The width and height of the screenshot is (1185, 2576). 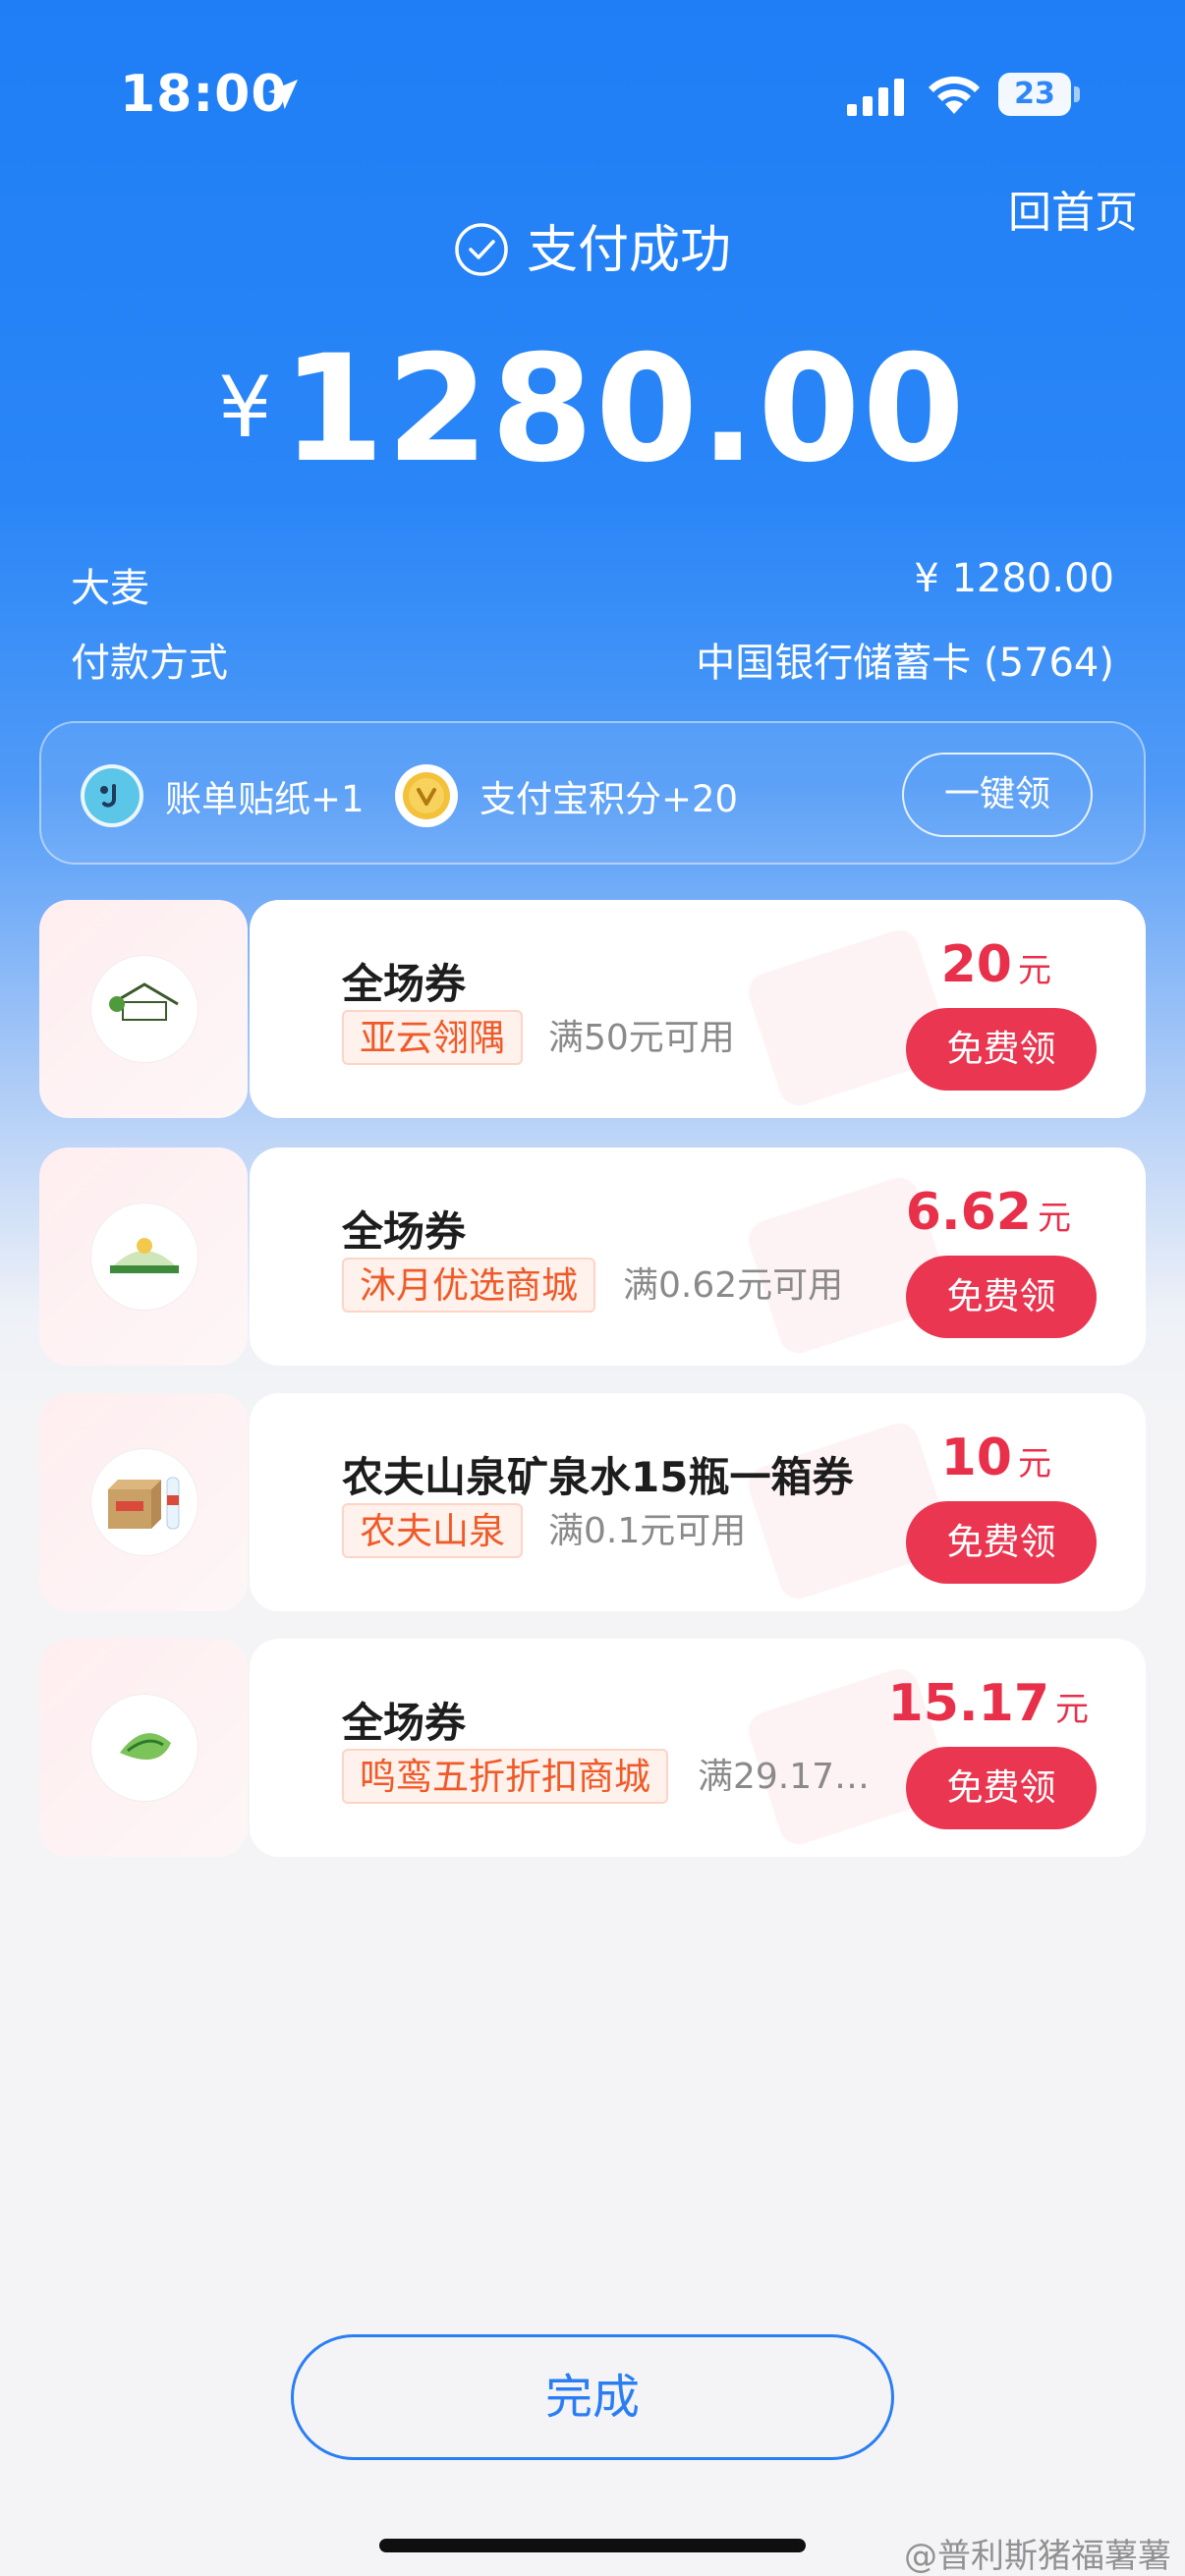 I want to click on coupon-card: 农夫山泉矿泉水15瓶一箱券 农夫山泉 满0.1元可用 10 元 免费领, so click(x=592, y=1502).